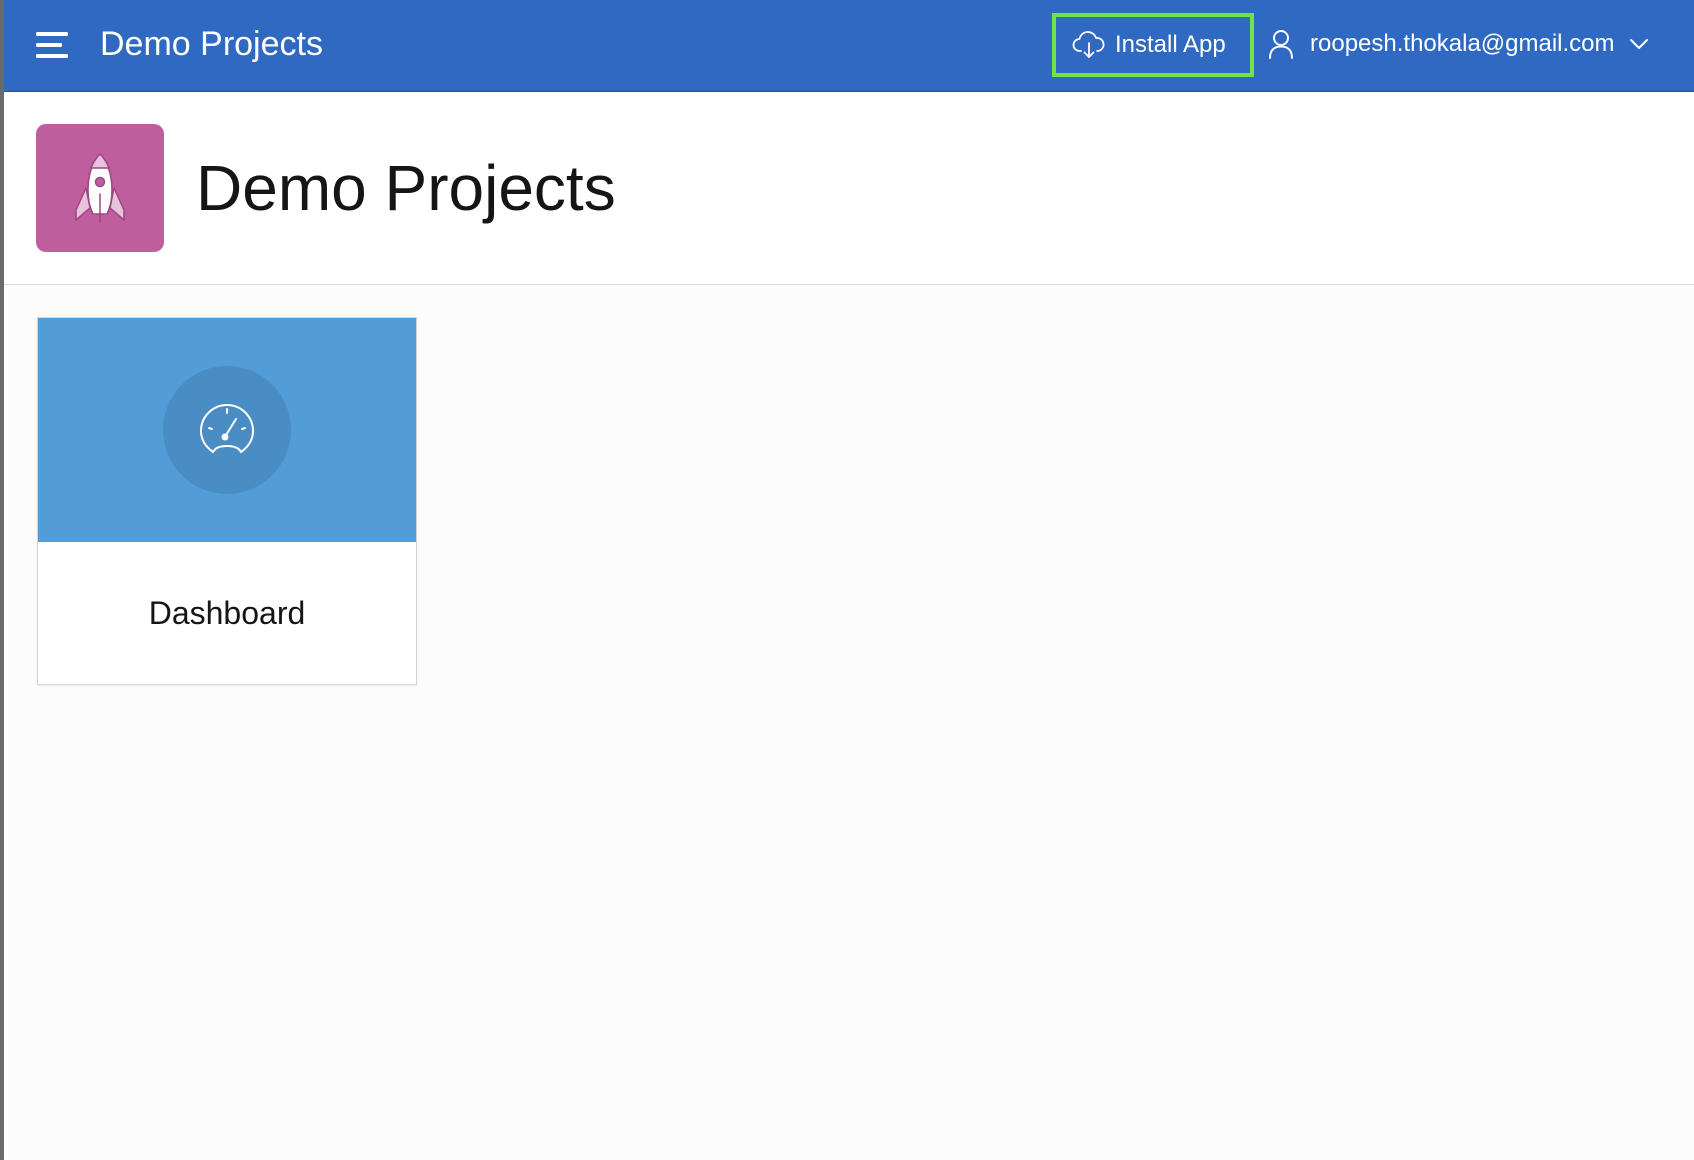 Image resolution: width=1694 pixels, height=1160 pixels. What do you see at coordinates (100, 188) in the screenshot?
I see `rocket-icon` at bounding box center [100, 188].